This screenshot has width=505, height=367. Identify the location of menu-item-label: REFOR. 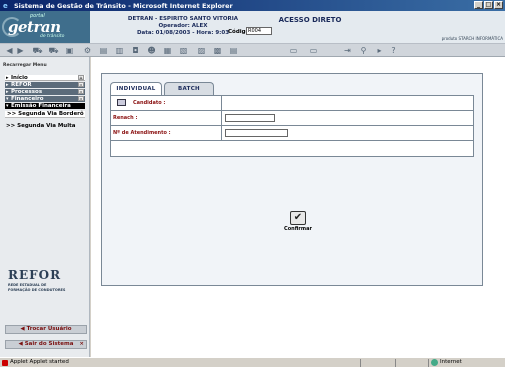
(21, 85).